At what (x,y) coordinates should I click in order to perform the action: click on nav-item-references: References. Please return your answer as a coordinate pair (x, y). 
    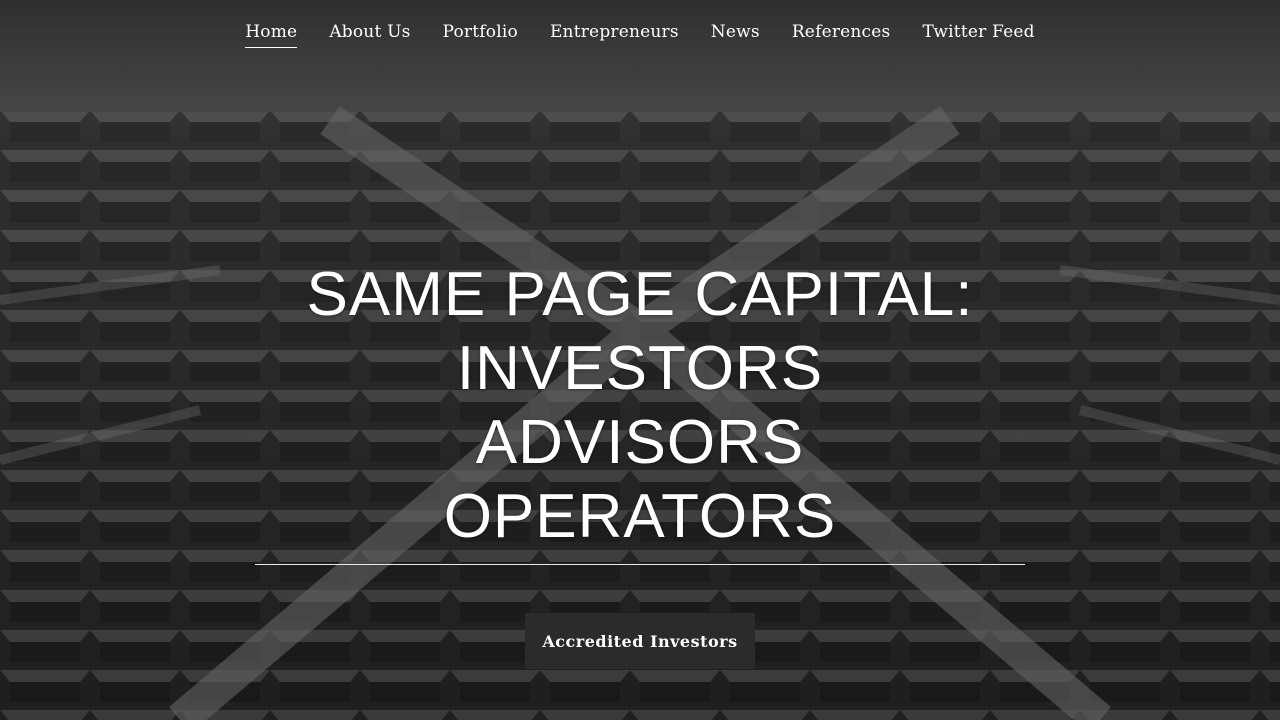
    Looking at the image, I should click on (841, 32).